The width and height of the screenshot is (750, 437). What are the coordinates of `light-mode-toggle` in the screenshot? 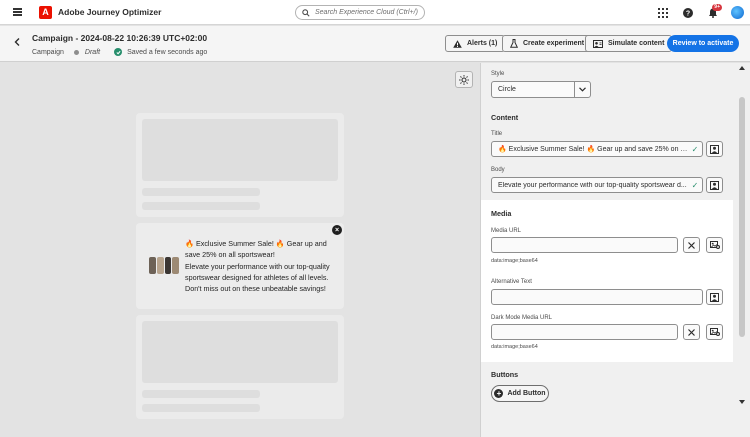 It's located at (464, 79).